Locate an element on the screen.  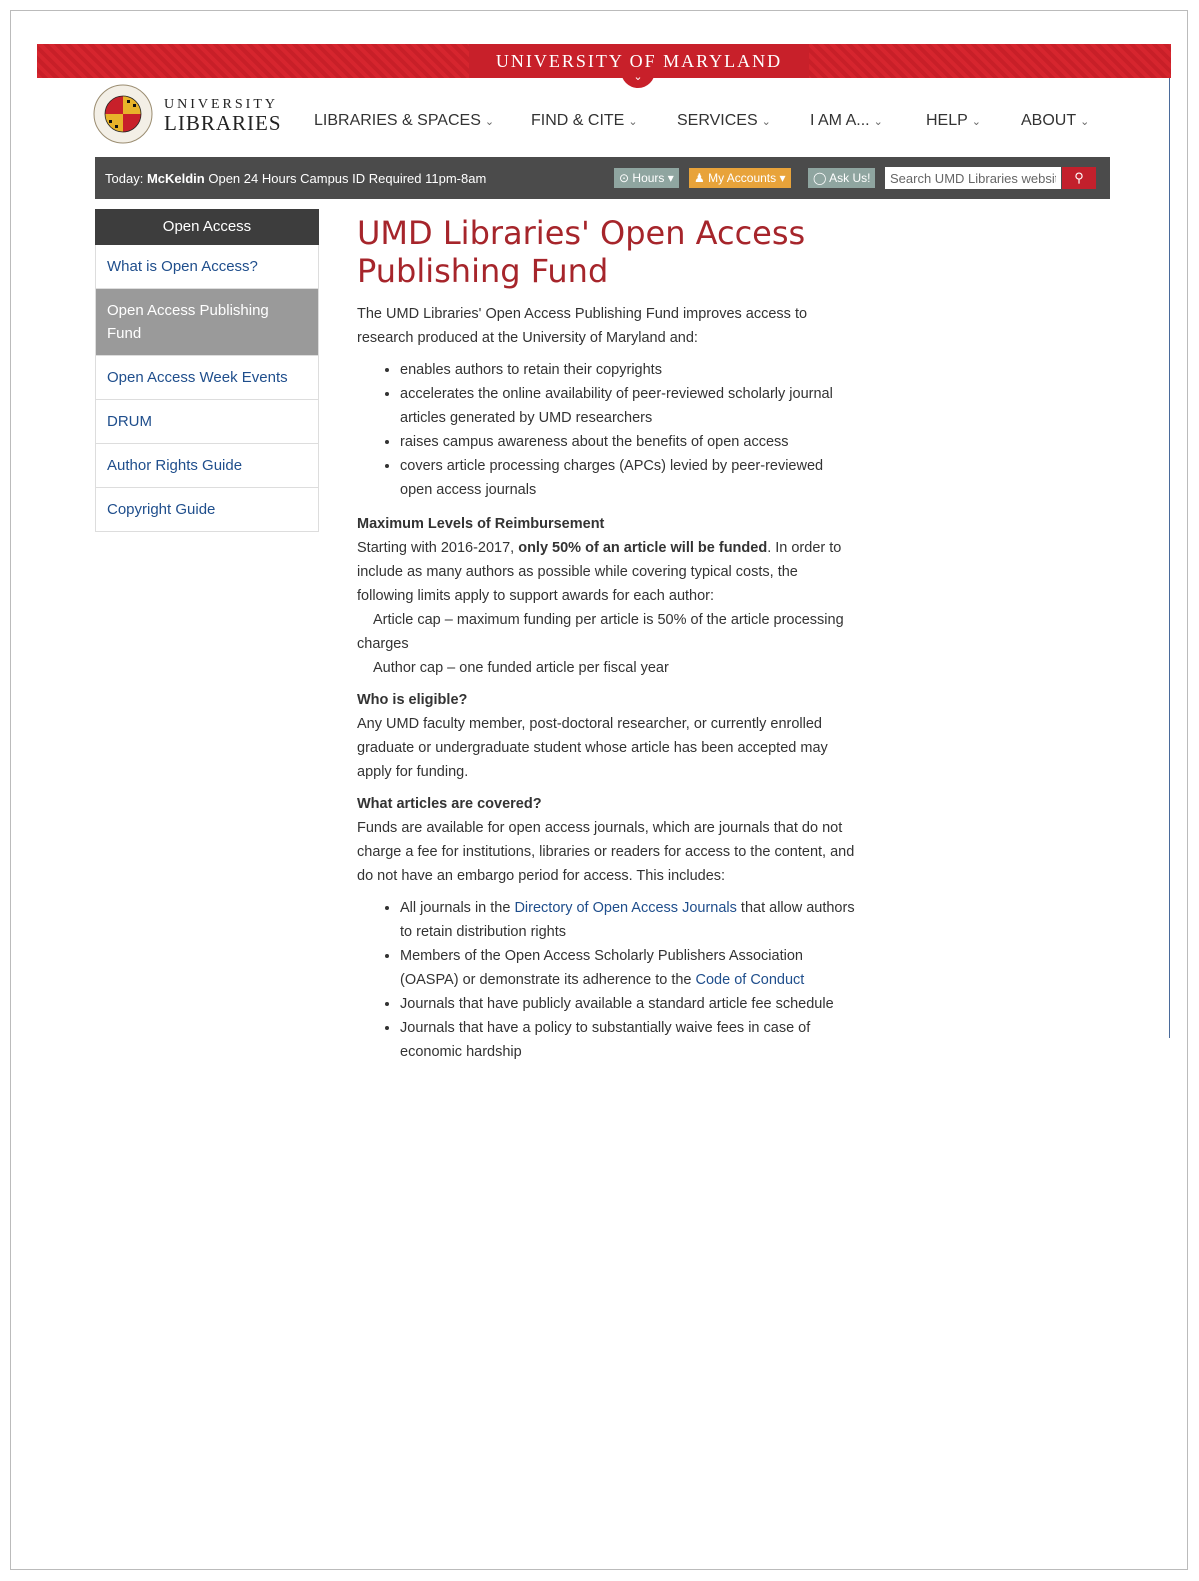
sidebar-item-author-rights-guide: Author Rights Guide is located at coordinates (207, 466).